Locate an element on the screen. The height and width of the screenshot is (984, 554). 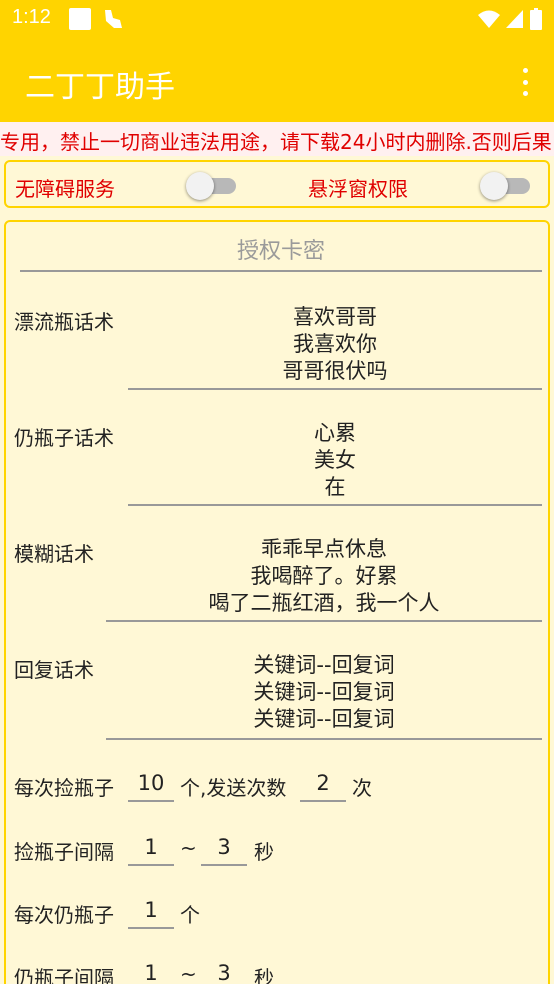
throw-interval-unit: 秒 is located at coordinates (264, 975).